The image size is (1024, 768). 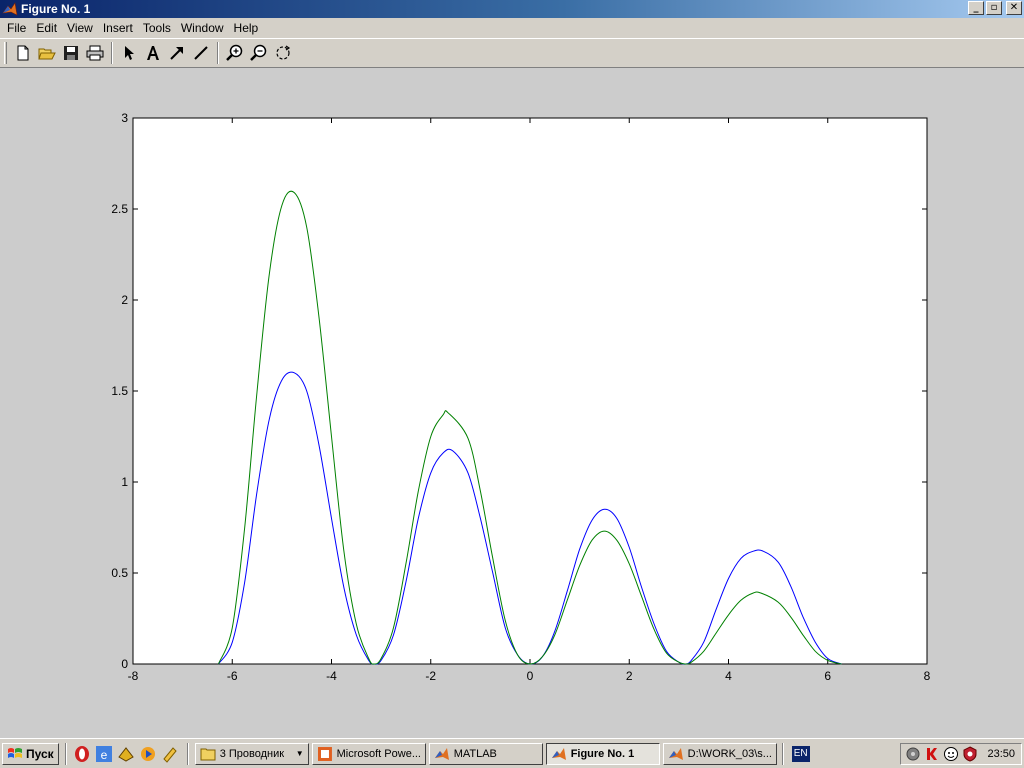 What do you see at coordinates (124, 482) in the screenshot?
I see `y-tick-label: 1` at bounding box center [124, 482].